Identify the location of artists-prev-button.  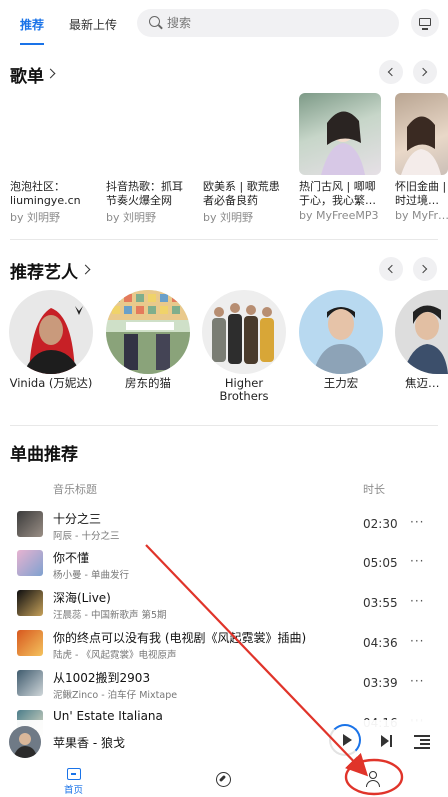
(391, 269).